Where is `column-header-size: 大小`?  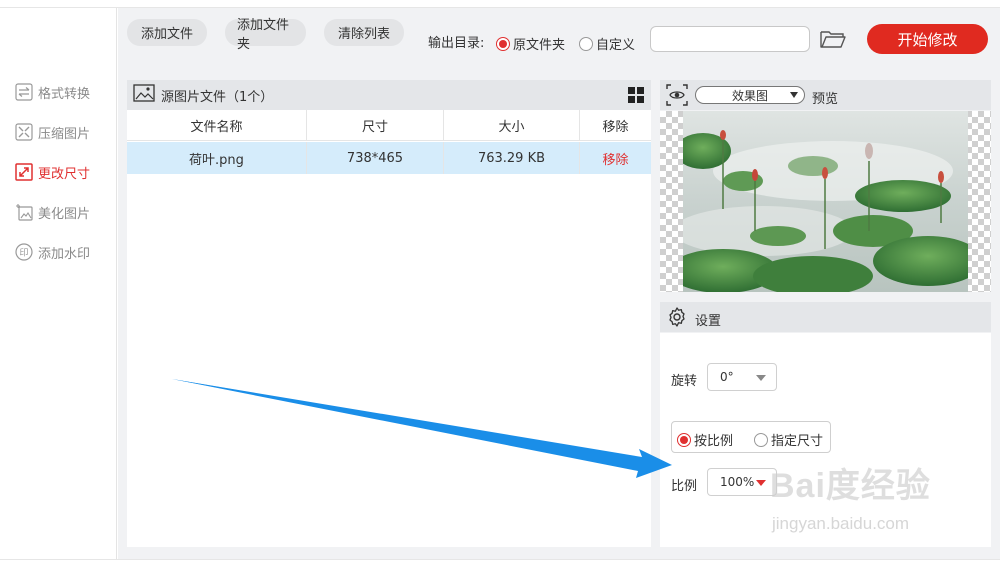 column-header-size: 大小 is located at coordinates (512, 125).